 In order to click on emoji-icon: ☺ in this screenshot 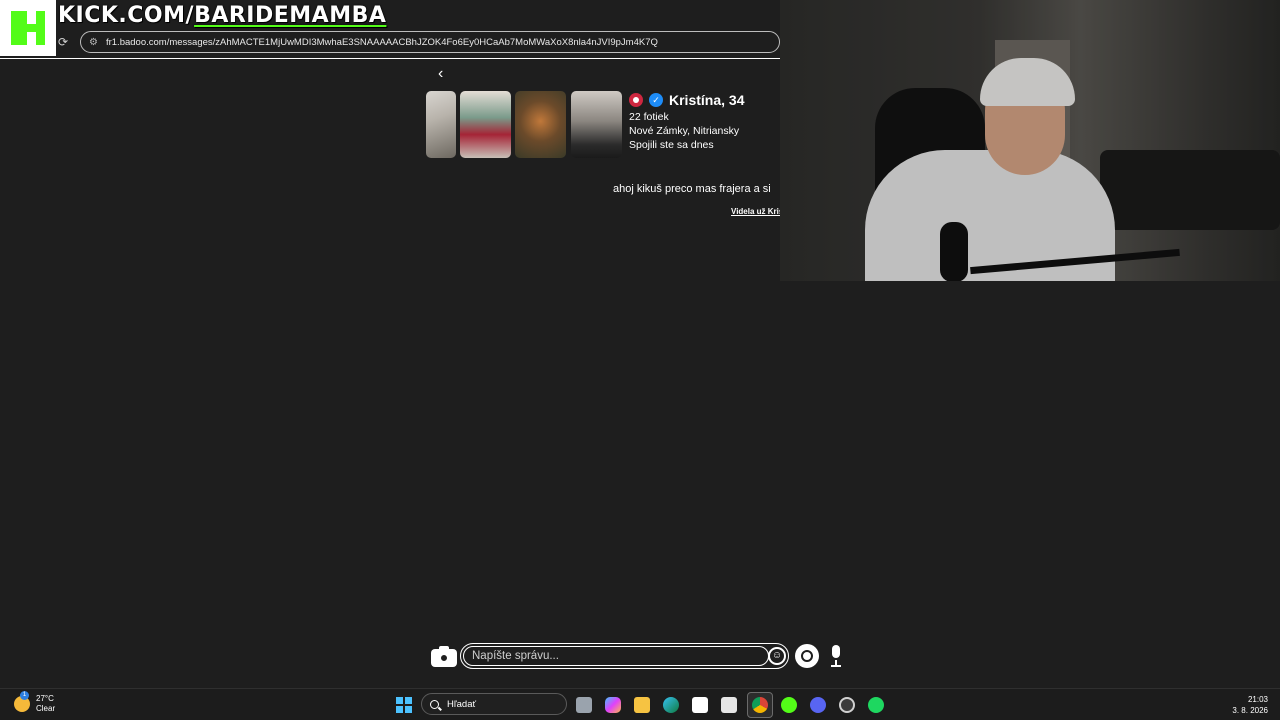, I will do `click(777, 656)`.